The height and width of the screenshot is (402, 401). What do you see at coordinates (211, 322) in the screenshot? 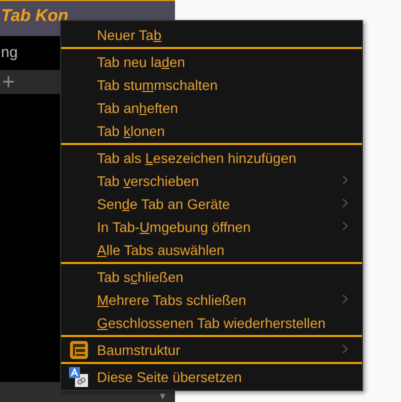
I see `menu-item: Geschlossenen Tab wiederherstellen` at bounding box center [211, 322].